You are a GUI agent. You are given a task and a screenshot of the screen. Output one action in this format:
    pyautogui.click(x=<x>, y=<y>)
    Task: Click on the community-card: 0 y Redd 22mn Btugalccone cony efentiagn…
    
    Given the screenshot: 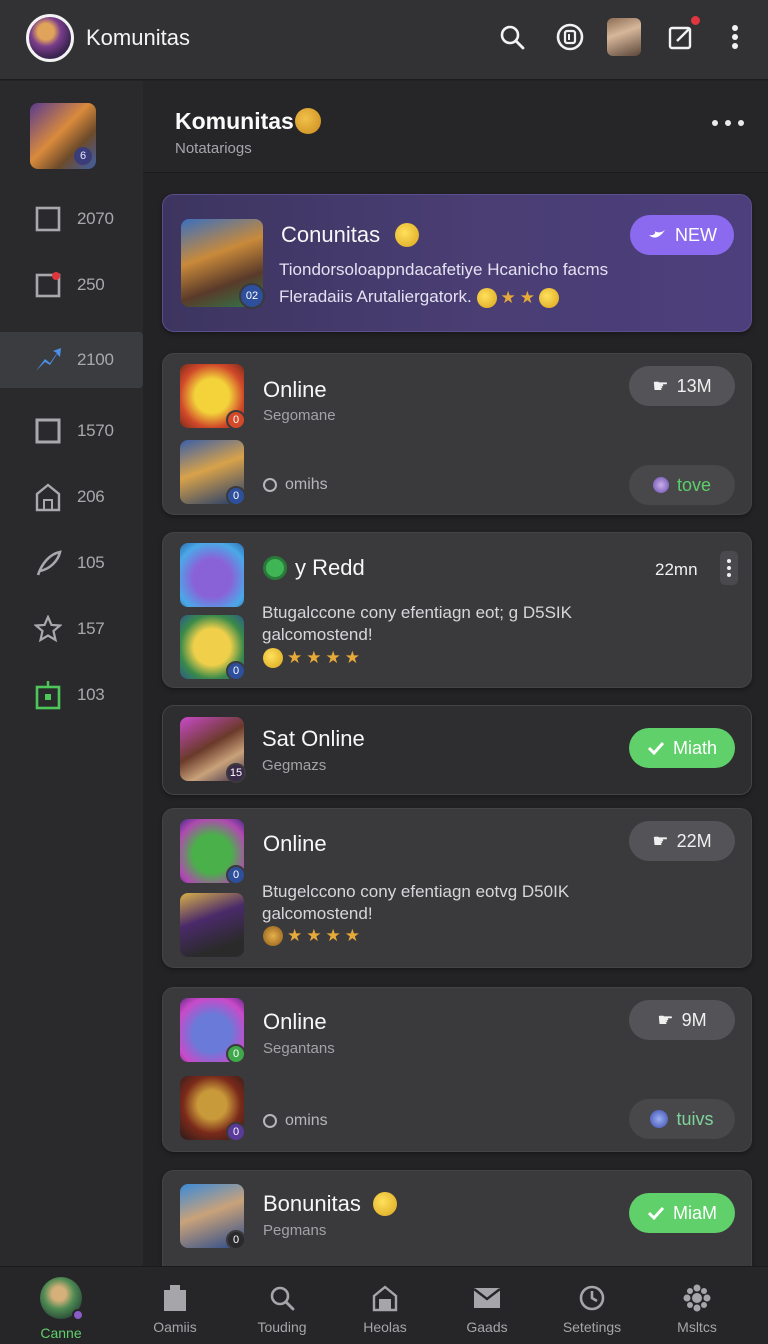 What is the action you would take?
    pyautogui.click(x=457, y=610)
    